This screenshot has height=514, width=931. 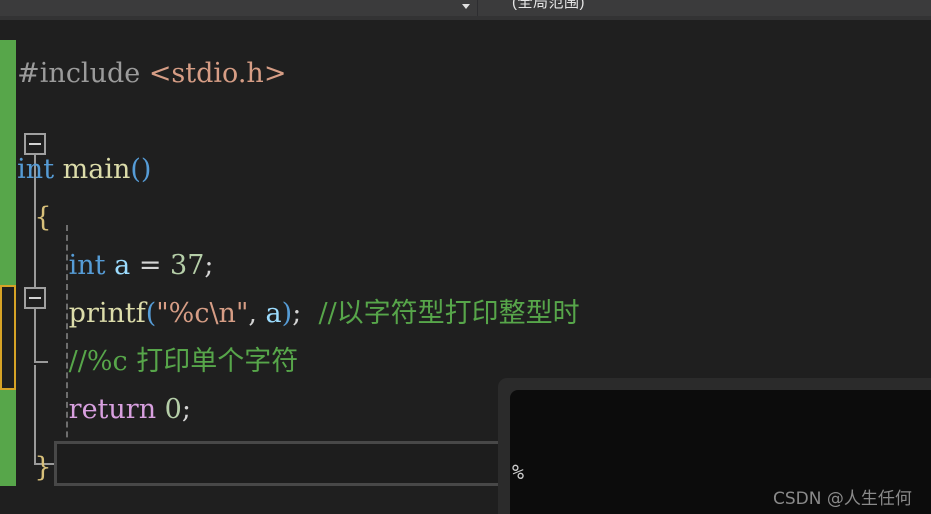 What do you see at coordinates (73, 313) in the screenshot?
I see `code-token: printf` at bounding box center [73, 313].